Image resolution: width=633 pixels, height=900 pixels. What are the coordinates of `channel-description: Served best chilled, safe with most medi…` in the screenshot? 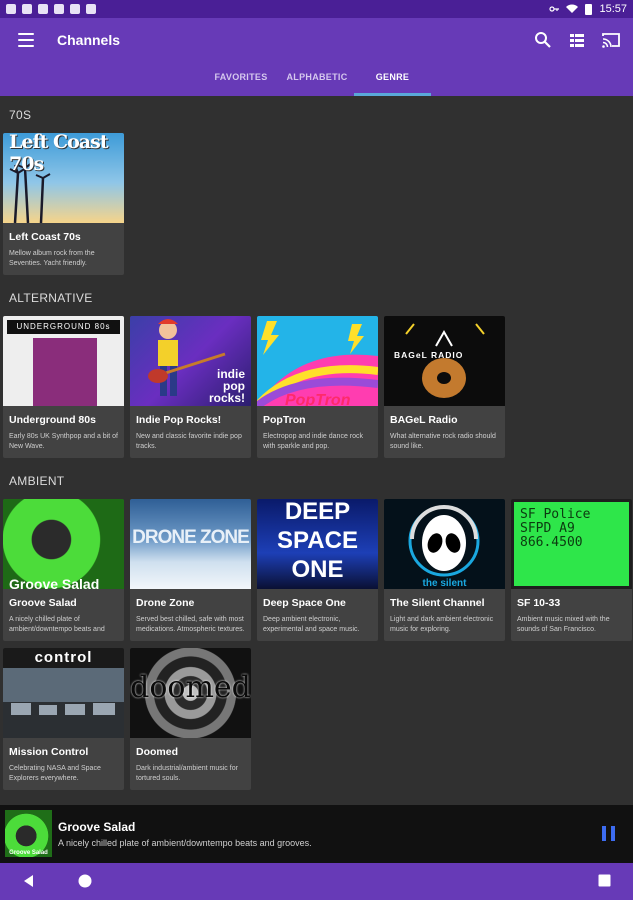 It's located at (190, 624).